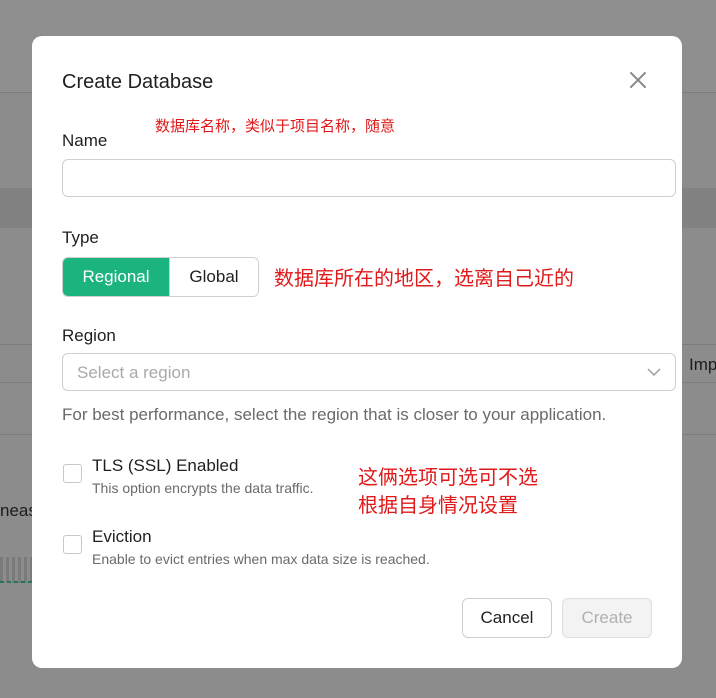  Describe the element at coordinates (116, 277) in the screenshot. I see `type-option-regional: Regional` at that location.